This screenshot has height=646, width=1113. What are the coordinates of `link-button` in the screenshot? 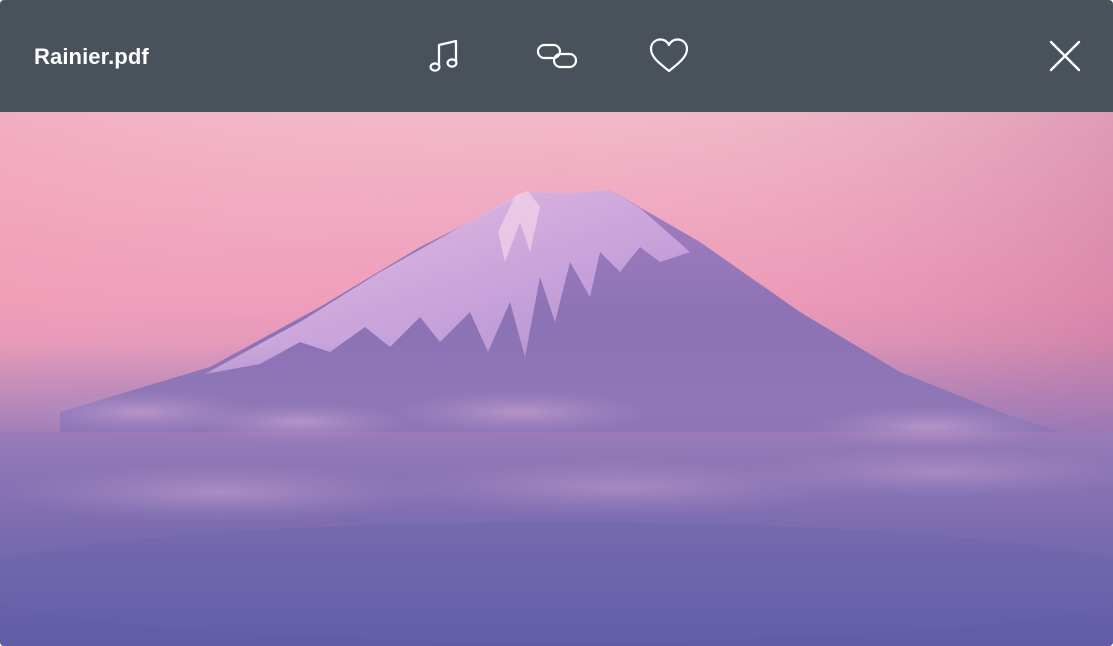 It's located at (557, 56).